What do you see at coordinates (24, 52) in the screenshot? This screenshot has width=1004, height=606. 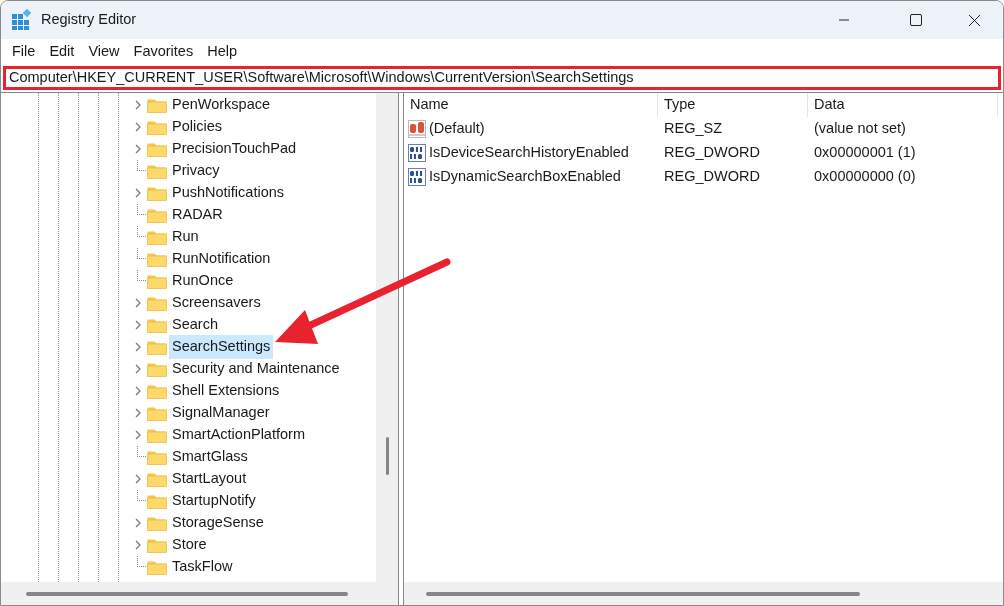 I see `menu-item: File` at bounding box center [24, 52].